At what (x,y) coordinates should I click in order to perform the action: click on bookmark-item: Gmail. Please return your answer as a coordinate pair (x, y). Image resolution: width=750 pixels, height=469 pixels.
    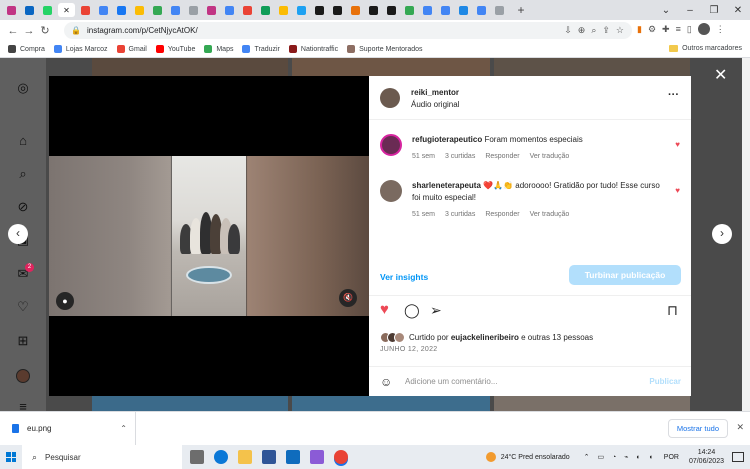
    Looking at the image, I should click on (131, 49).